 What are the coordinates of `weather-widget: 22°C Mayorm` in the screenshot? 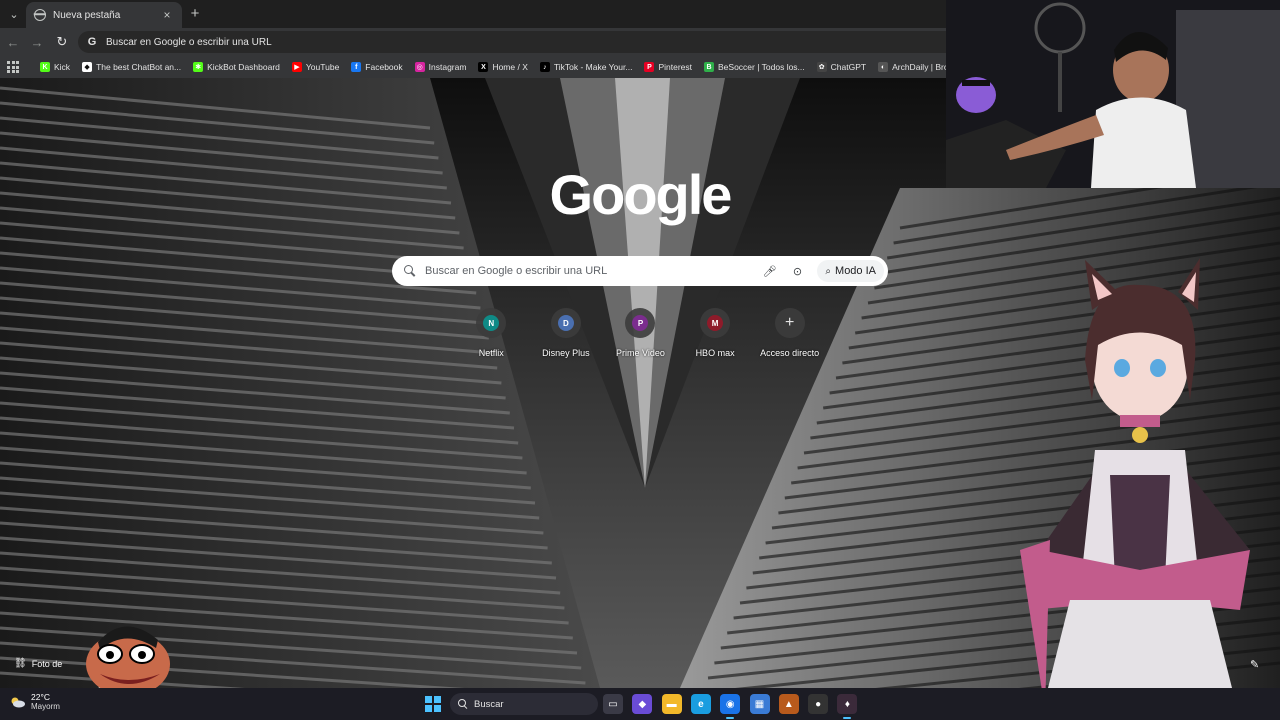 It's located at (35, 702).